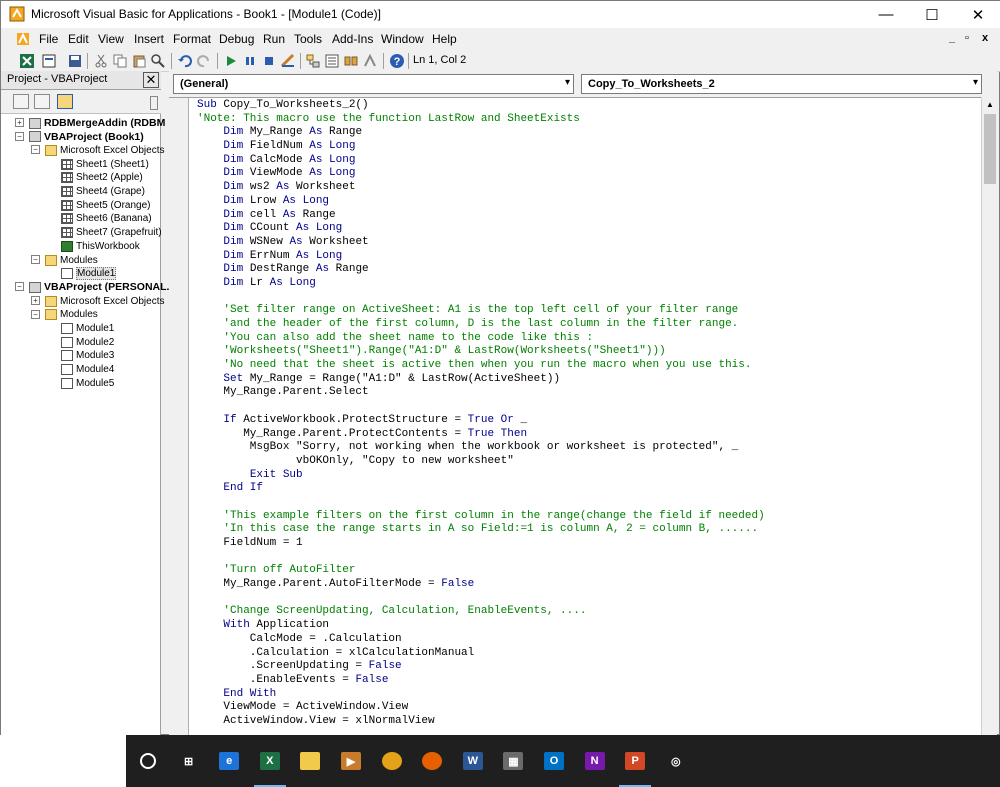  I want to click on insert-module-icon, so click(49, 61).